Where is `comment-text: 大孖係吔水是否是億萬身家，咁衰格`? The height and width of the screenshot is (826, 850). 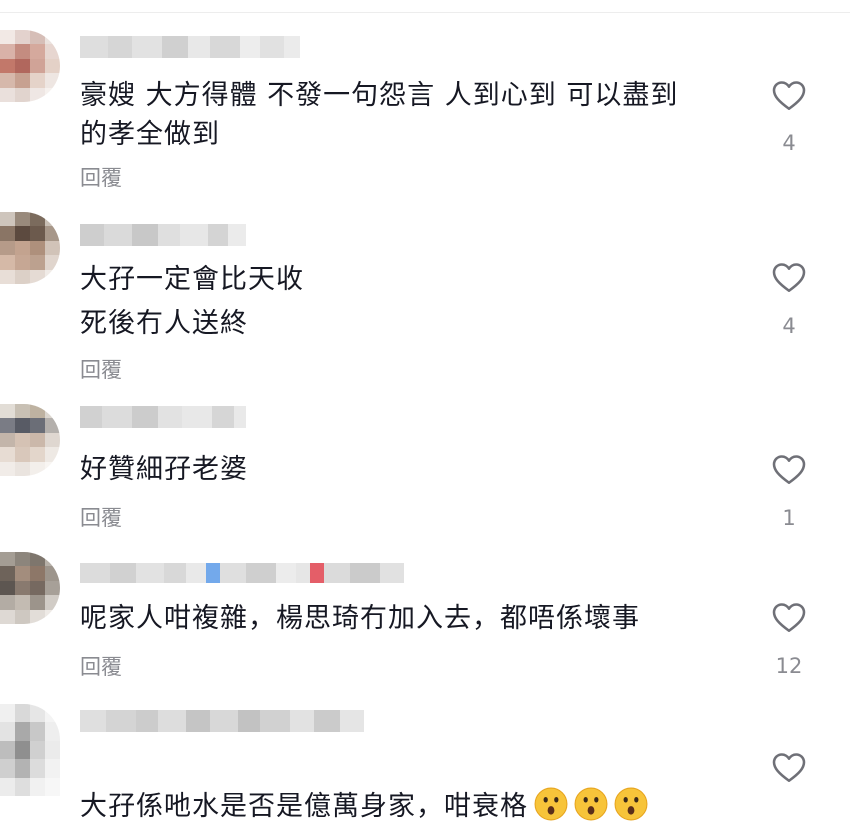
comment-text: 大孖係吔水是否是億萬身家，咁衰格 is located at coordinates (410, 787).